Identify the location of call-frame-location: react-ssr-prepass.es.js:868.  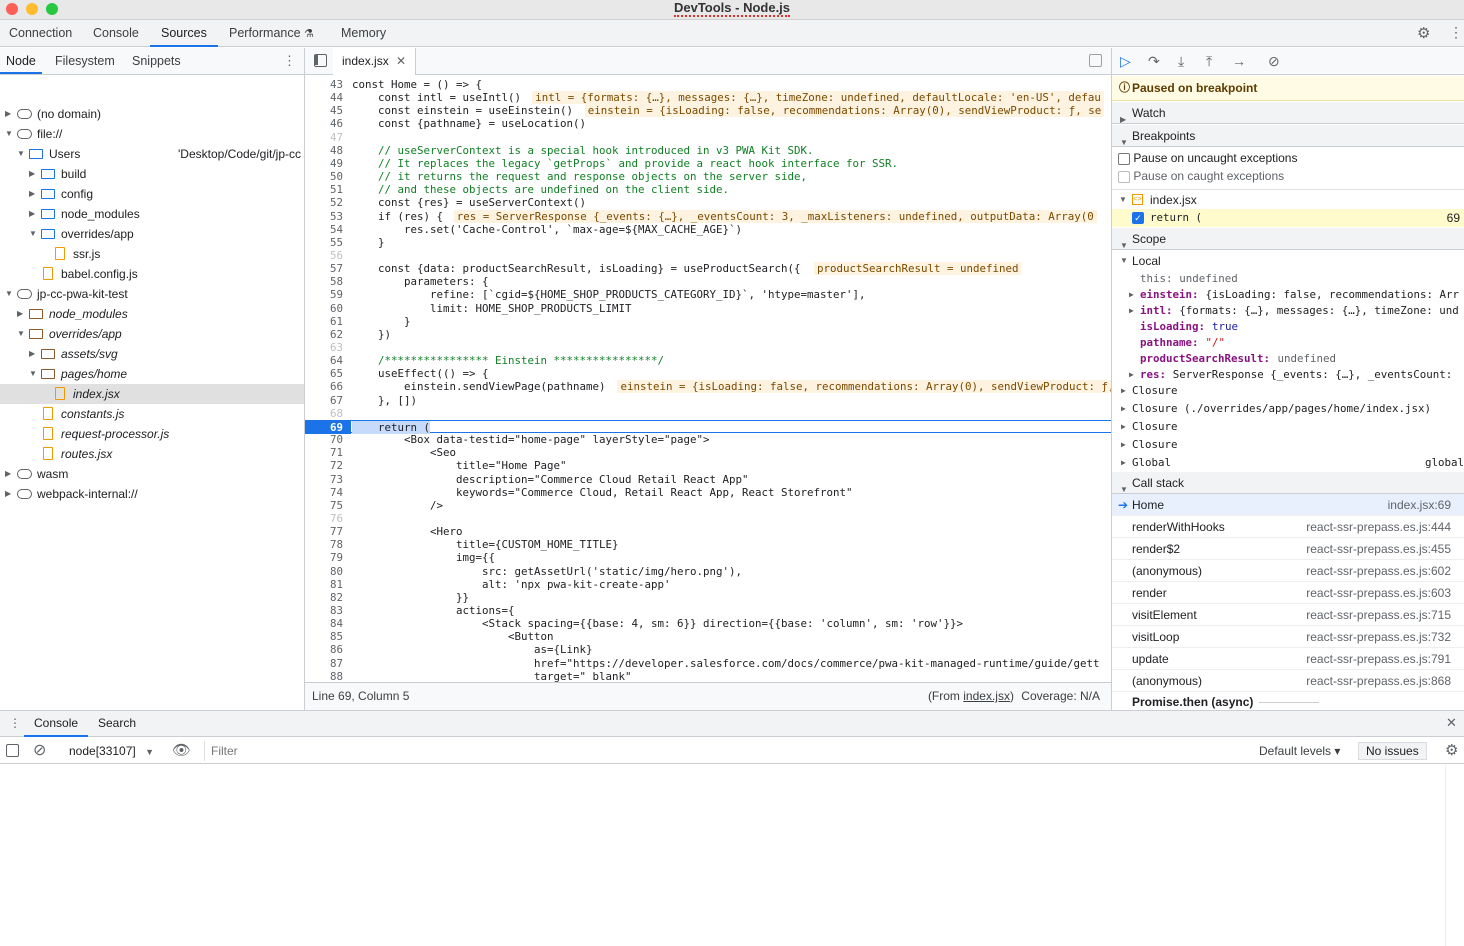
(1378, 681).